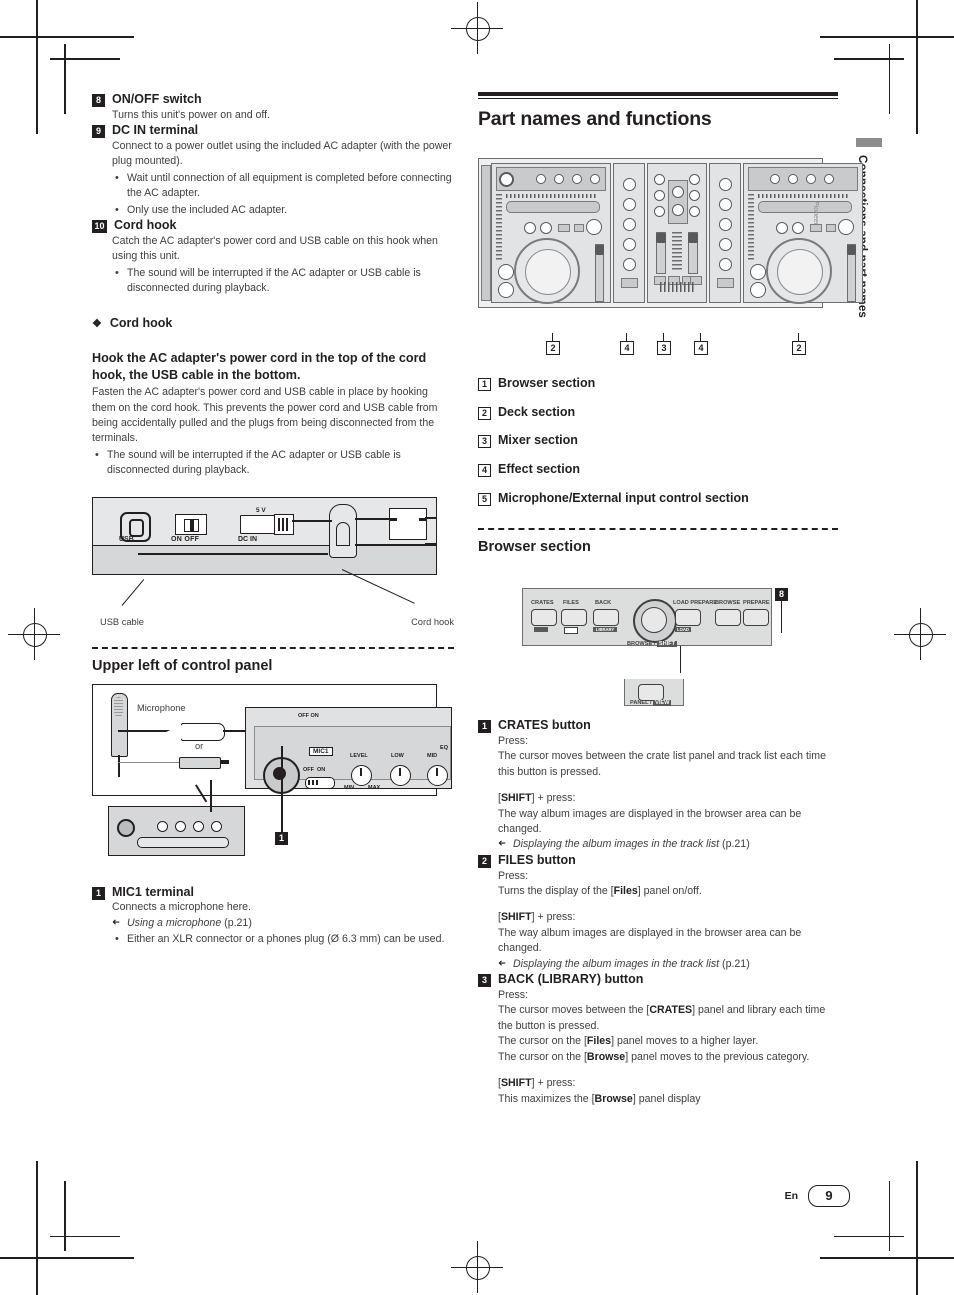 Image resolution: width=954 pixels, height=1295 pixels. Describe the element at coordinates (599, 273) in the screenshot. I see `tempo-fader-left` at that location.